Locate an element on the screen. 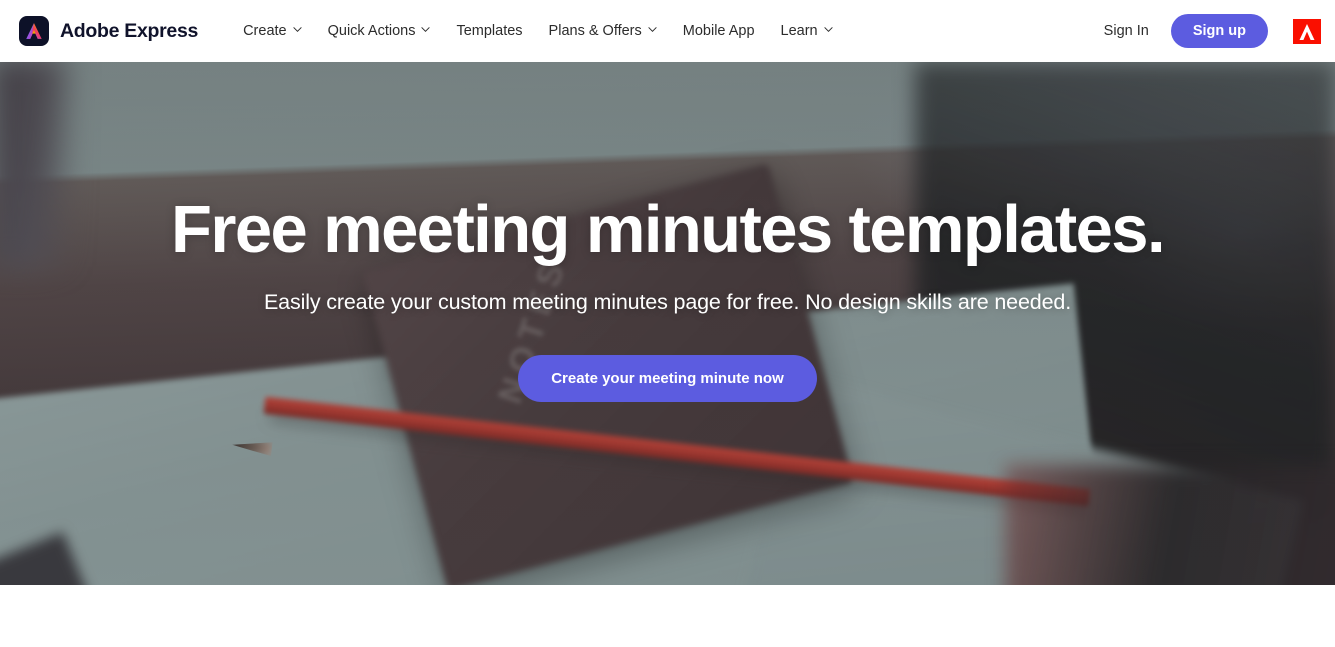 Image resolution: width=1335 pixels, height=647 pixels. sign-in-link: Sign In is located at coordinates (1126, 31).